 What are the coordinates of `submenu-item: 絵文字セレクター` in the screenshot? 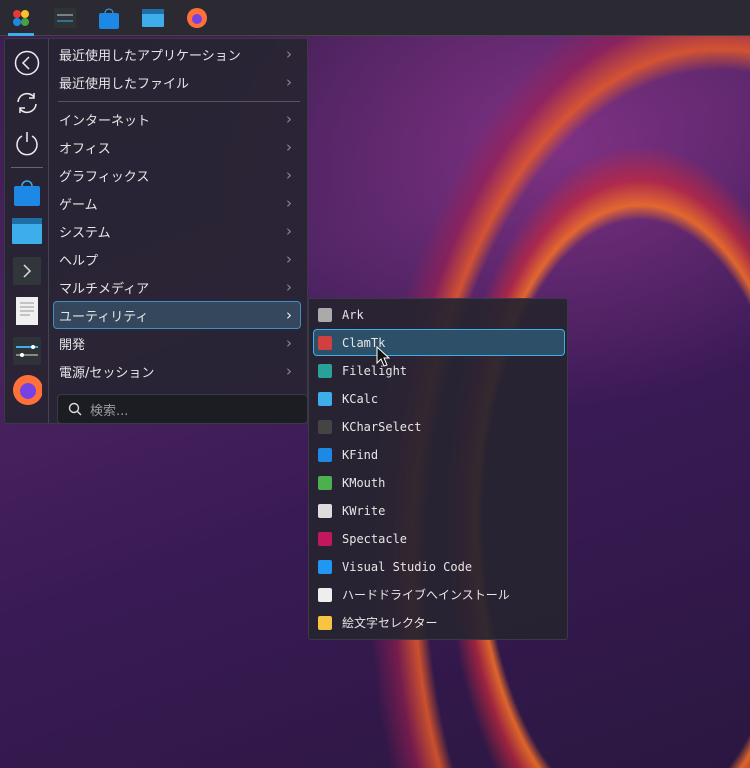 It's located at (439, 622).